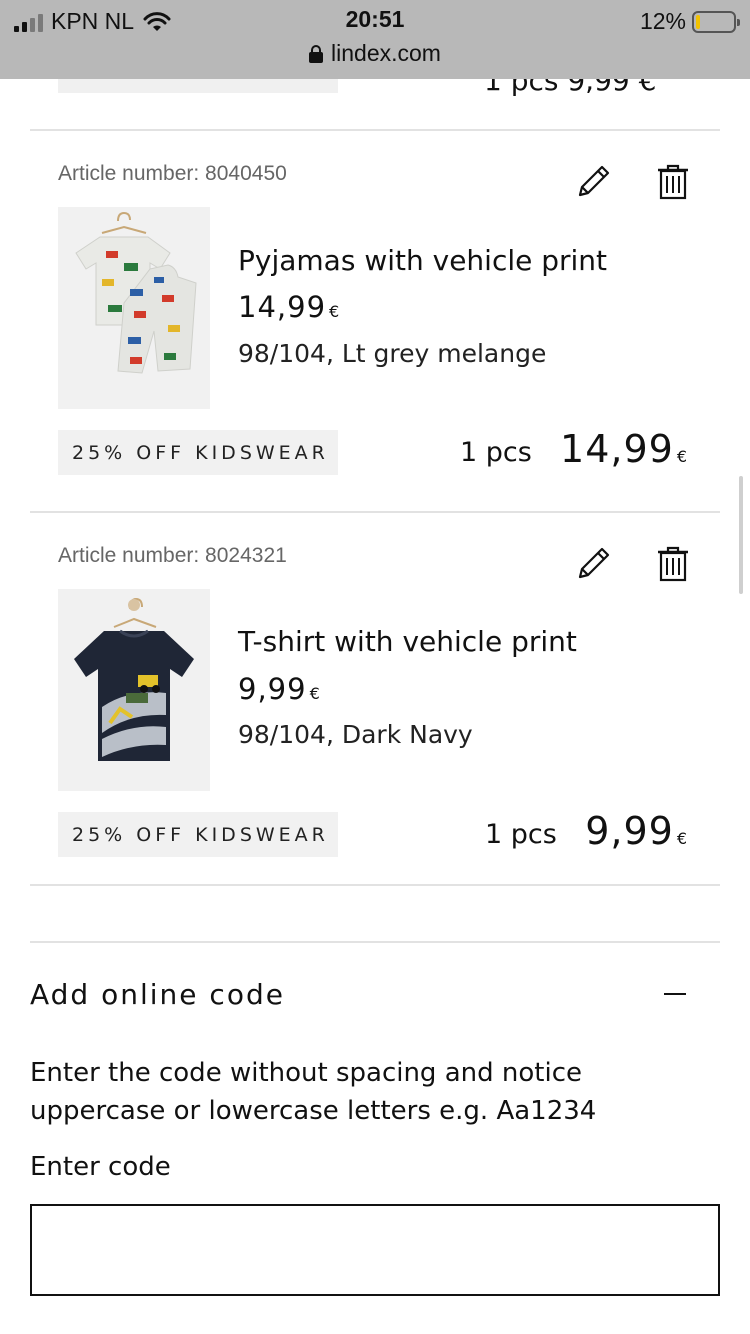  I want to click on lock-icon, so click(316, 53).